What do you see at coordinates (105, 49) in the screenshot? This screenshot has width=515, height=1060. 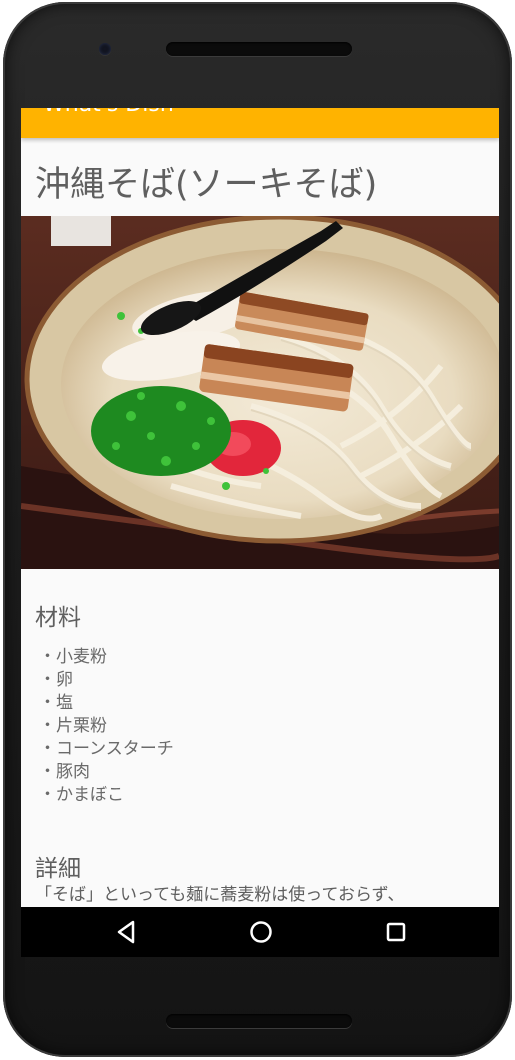 I see `front-camera` at bounding box center [105, 49].